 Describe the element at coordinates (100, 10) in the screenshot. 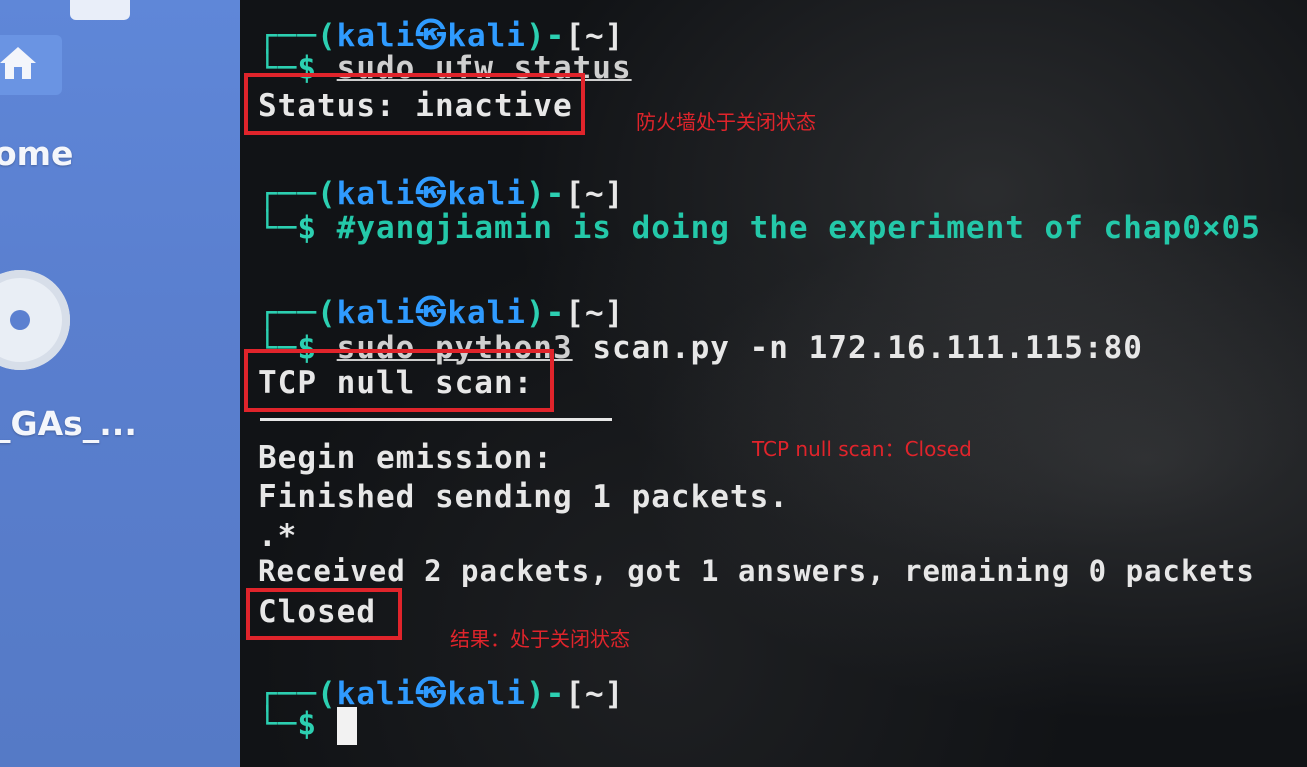

I see `desktop-tile` at that location.